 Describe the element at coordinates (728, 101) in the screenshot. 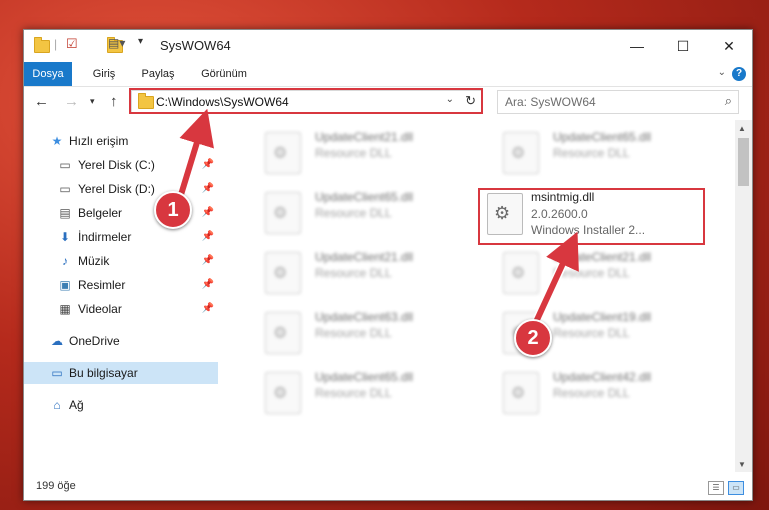

I see `search-icon: ⌕` at that location.